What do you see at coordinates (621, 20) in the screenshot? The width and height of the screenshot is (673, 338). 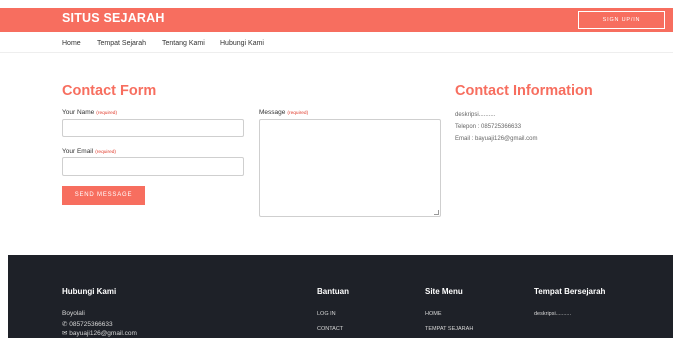 I see `signup-button: SIGN UP/IN` at bounding box center [621, 20].